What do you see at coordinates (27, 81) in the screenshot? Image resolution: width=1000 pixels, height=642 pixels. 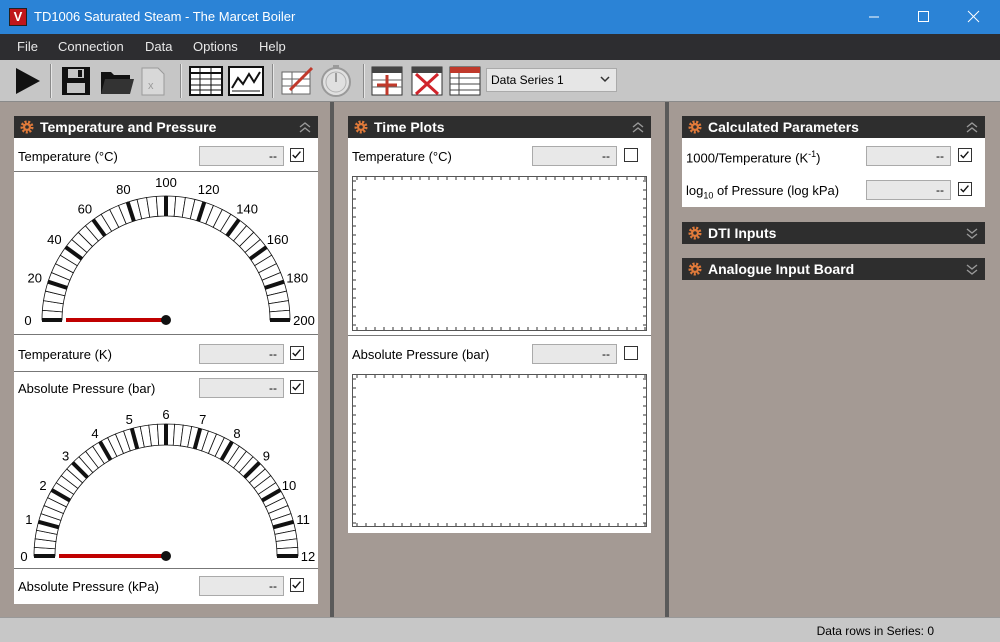 I see `play-icon` at bounding box center [27, 81].